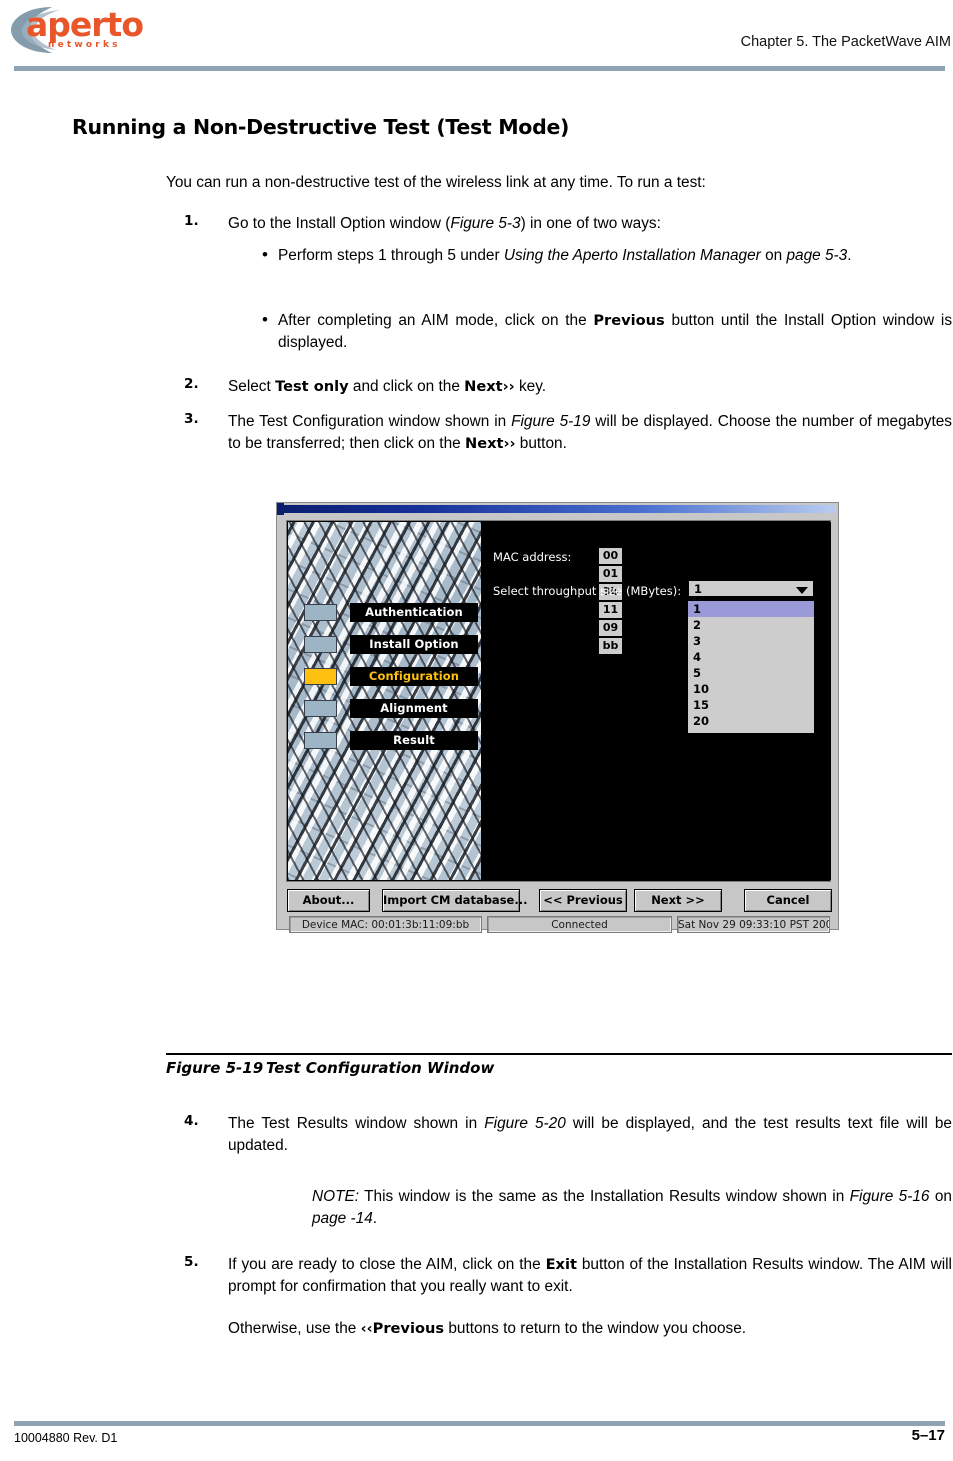 This screenshot has height=1461, width=953. I want to click on figure-reference: Figure 5-16, so click(889, 1196).